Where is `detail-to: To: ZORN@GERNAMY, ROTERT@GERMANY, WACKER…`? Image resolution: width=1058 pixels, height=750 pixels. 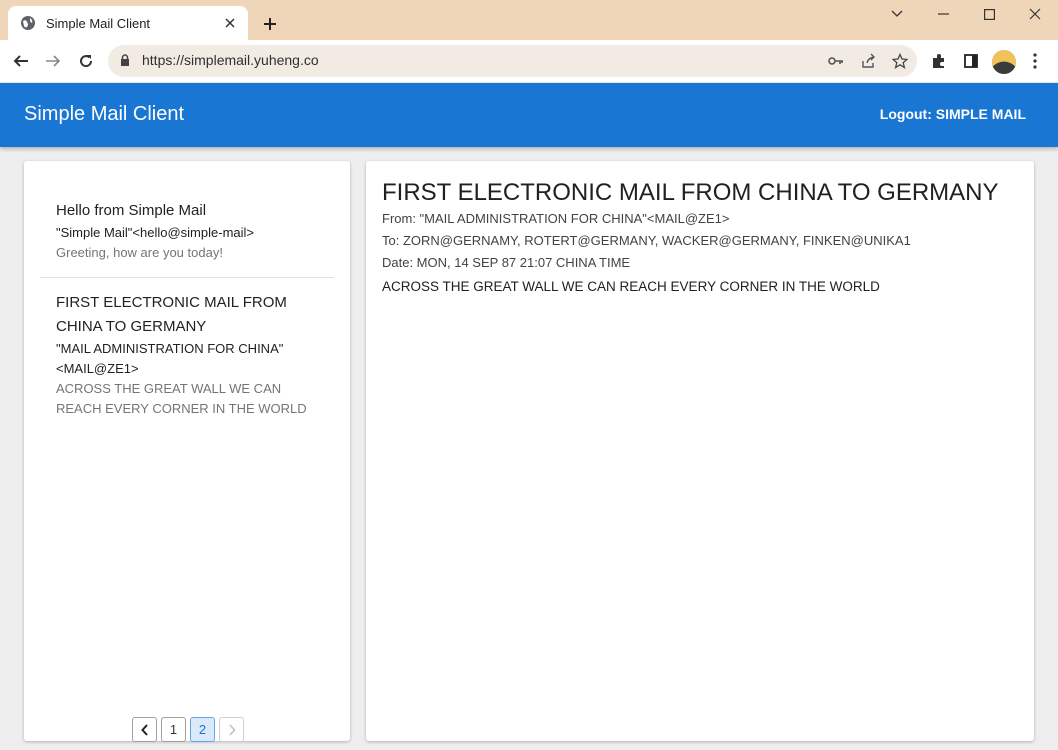 detail-to: To: ZORN@GERNAMY, ROTERT@GERMANY, WACKER… is located at coordinates (646, 240).